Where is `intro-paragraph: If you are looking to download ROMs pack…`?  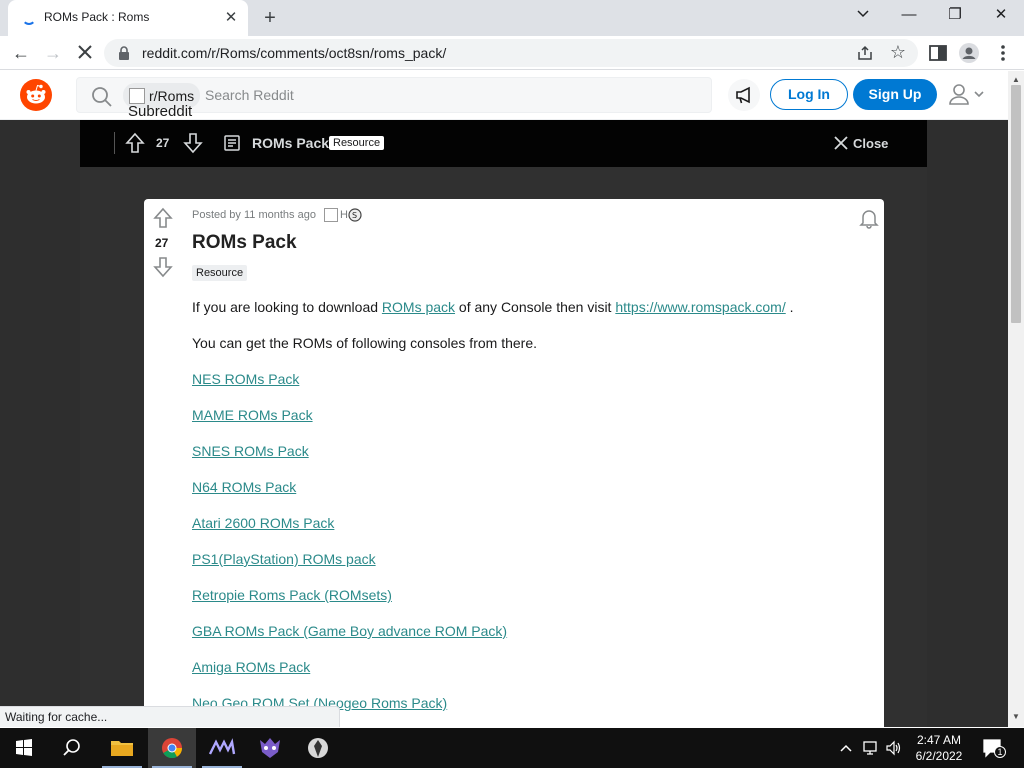
intro-paragraph: If you are looking to download ROMs pack… is located at coordinates (532, 307).